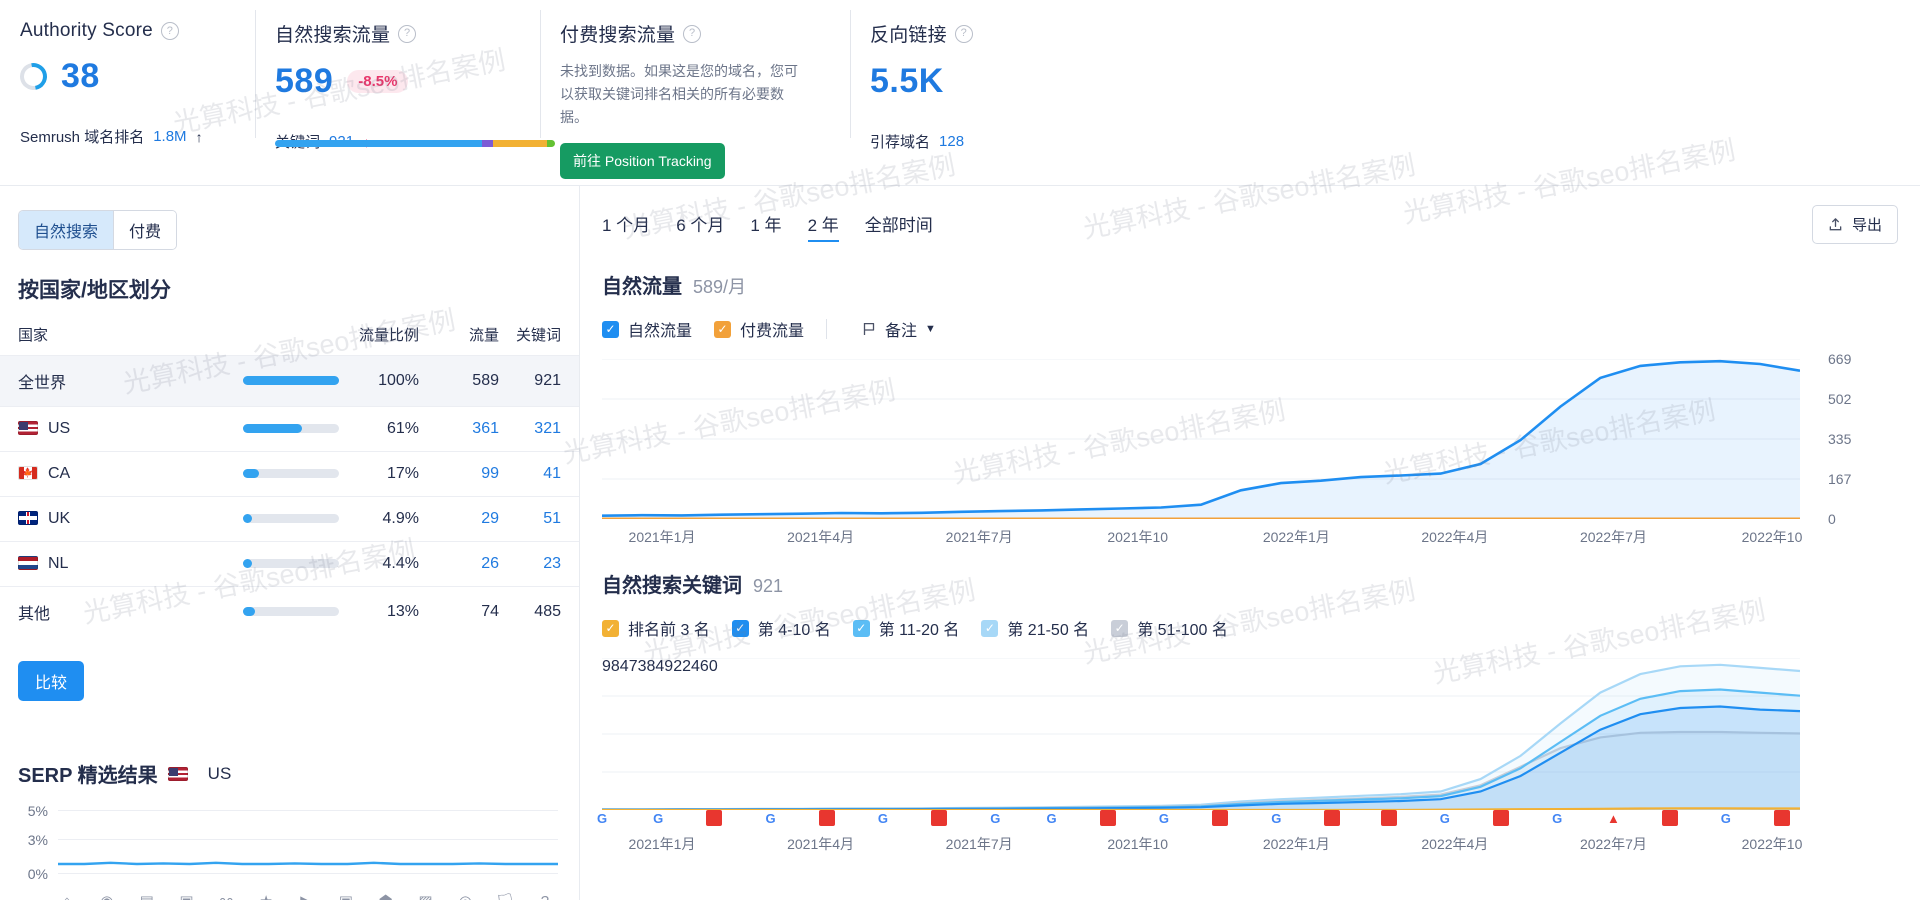  I want to click on traffic-cell: 99, so click(459, 474).